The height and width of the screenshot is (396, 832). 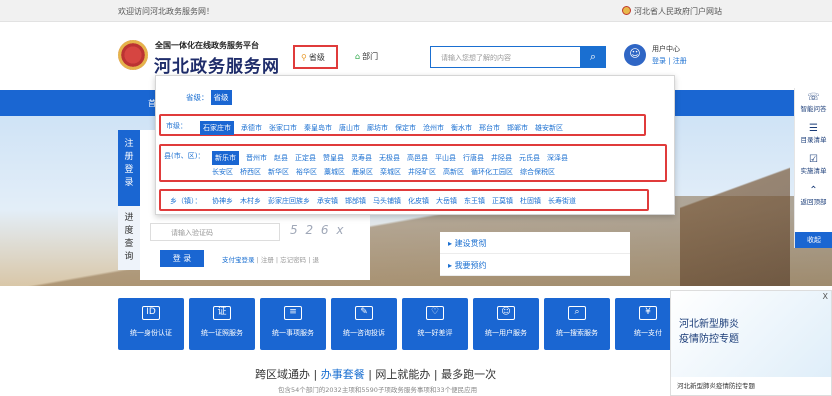 I want to click on rail-item-implementation: ☑ 实施清单, so click(x=813, y=165).